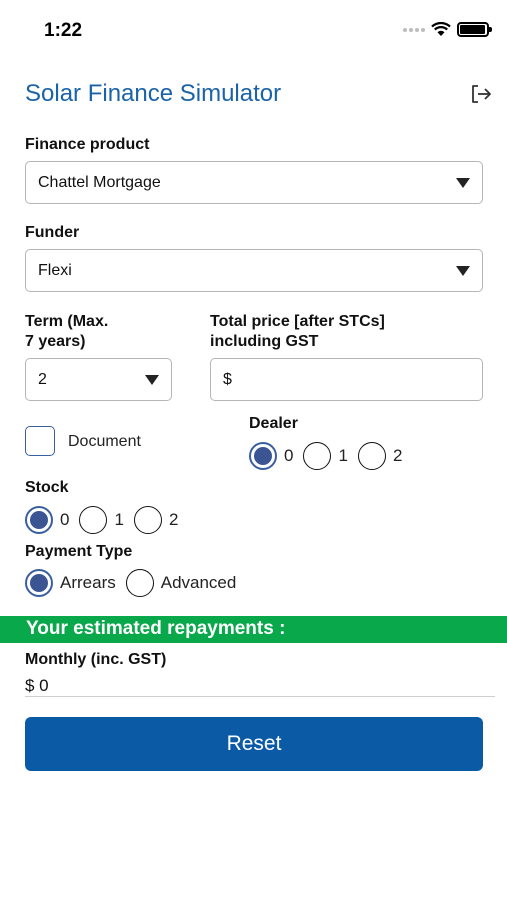 Image resolution: width=507 pixels, height=900 pixels. Describe the element at coordinates (119, 519) in the screenshot. I see `stock-option-label: 1` at that location.